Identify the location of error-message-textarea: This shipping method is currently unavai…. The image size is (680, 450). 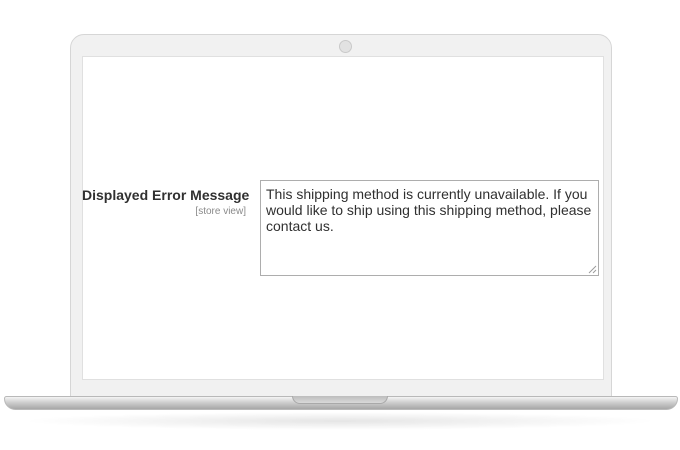
(429, 228).